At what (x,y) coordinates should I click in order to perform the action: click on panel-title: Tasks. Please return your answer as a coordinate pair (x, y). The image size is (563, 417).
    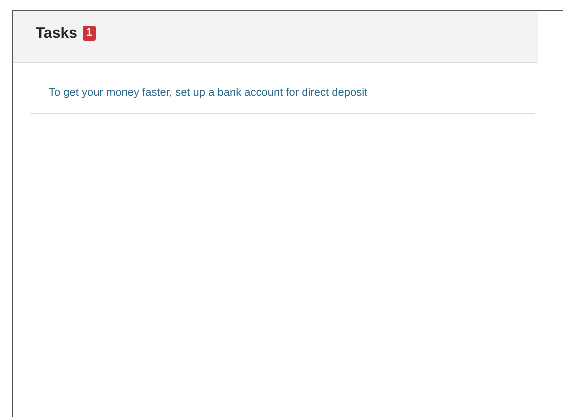
    Looking at the image, I should click on (57, 33).